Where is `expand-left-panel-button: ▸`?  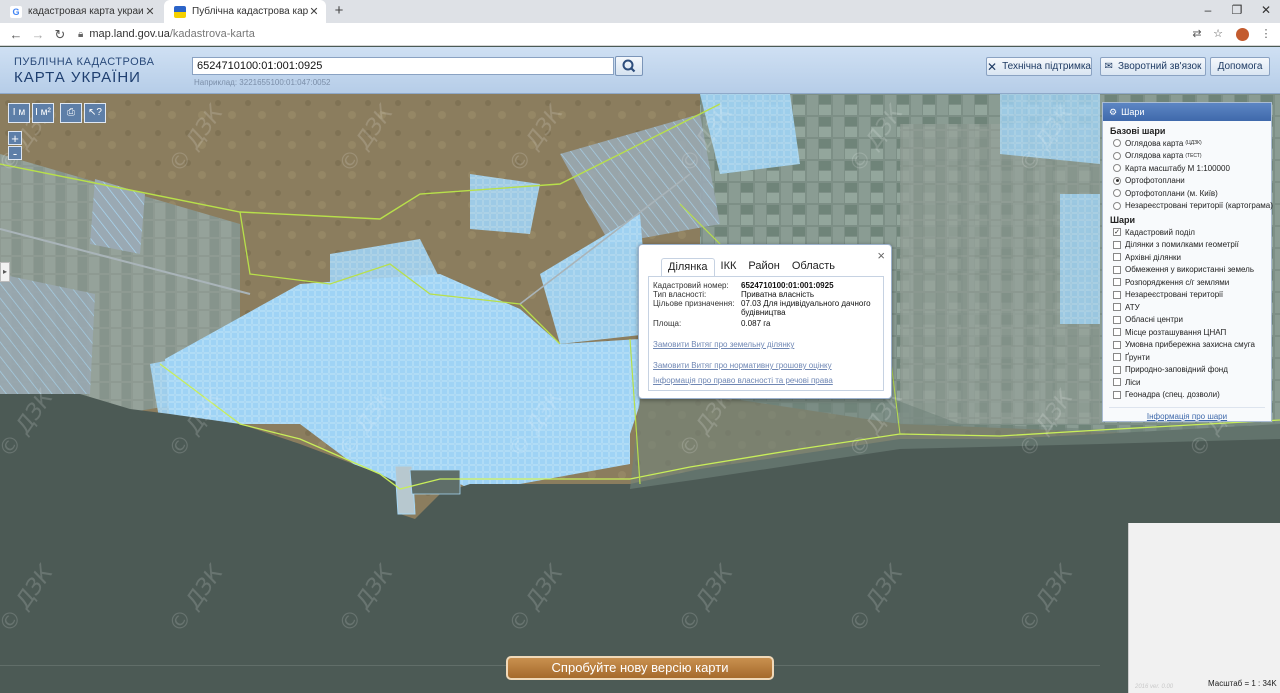
expand-left-panel-button: ▸ is located at coordinates (5, 272).